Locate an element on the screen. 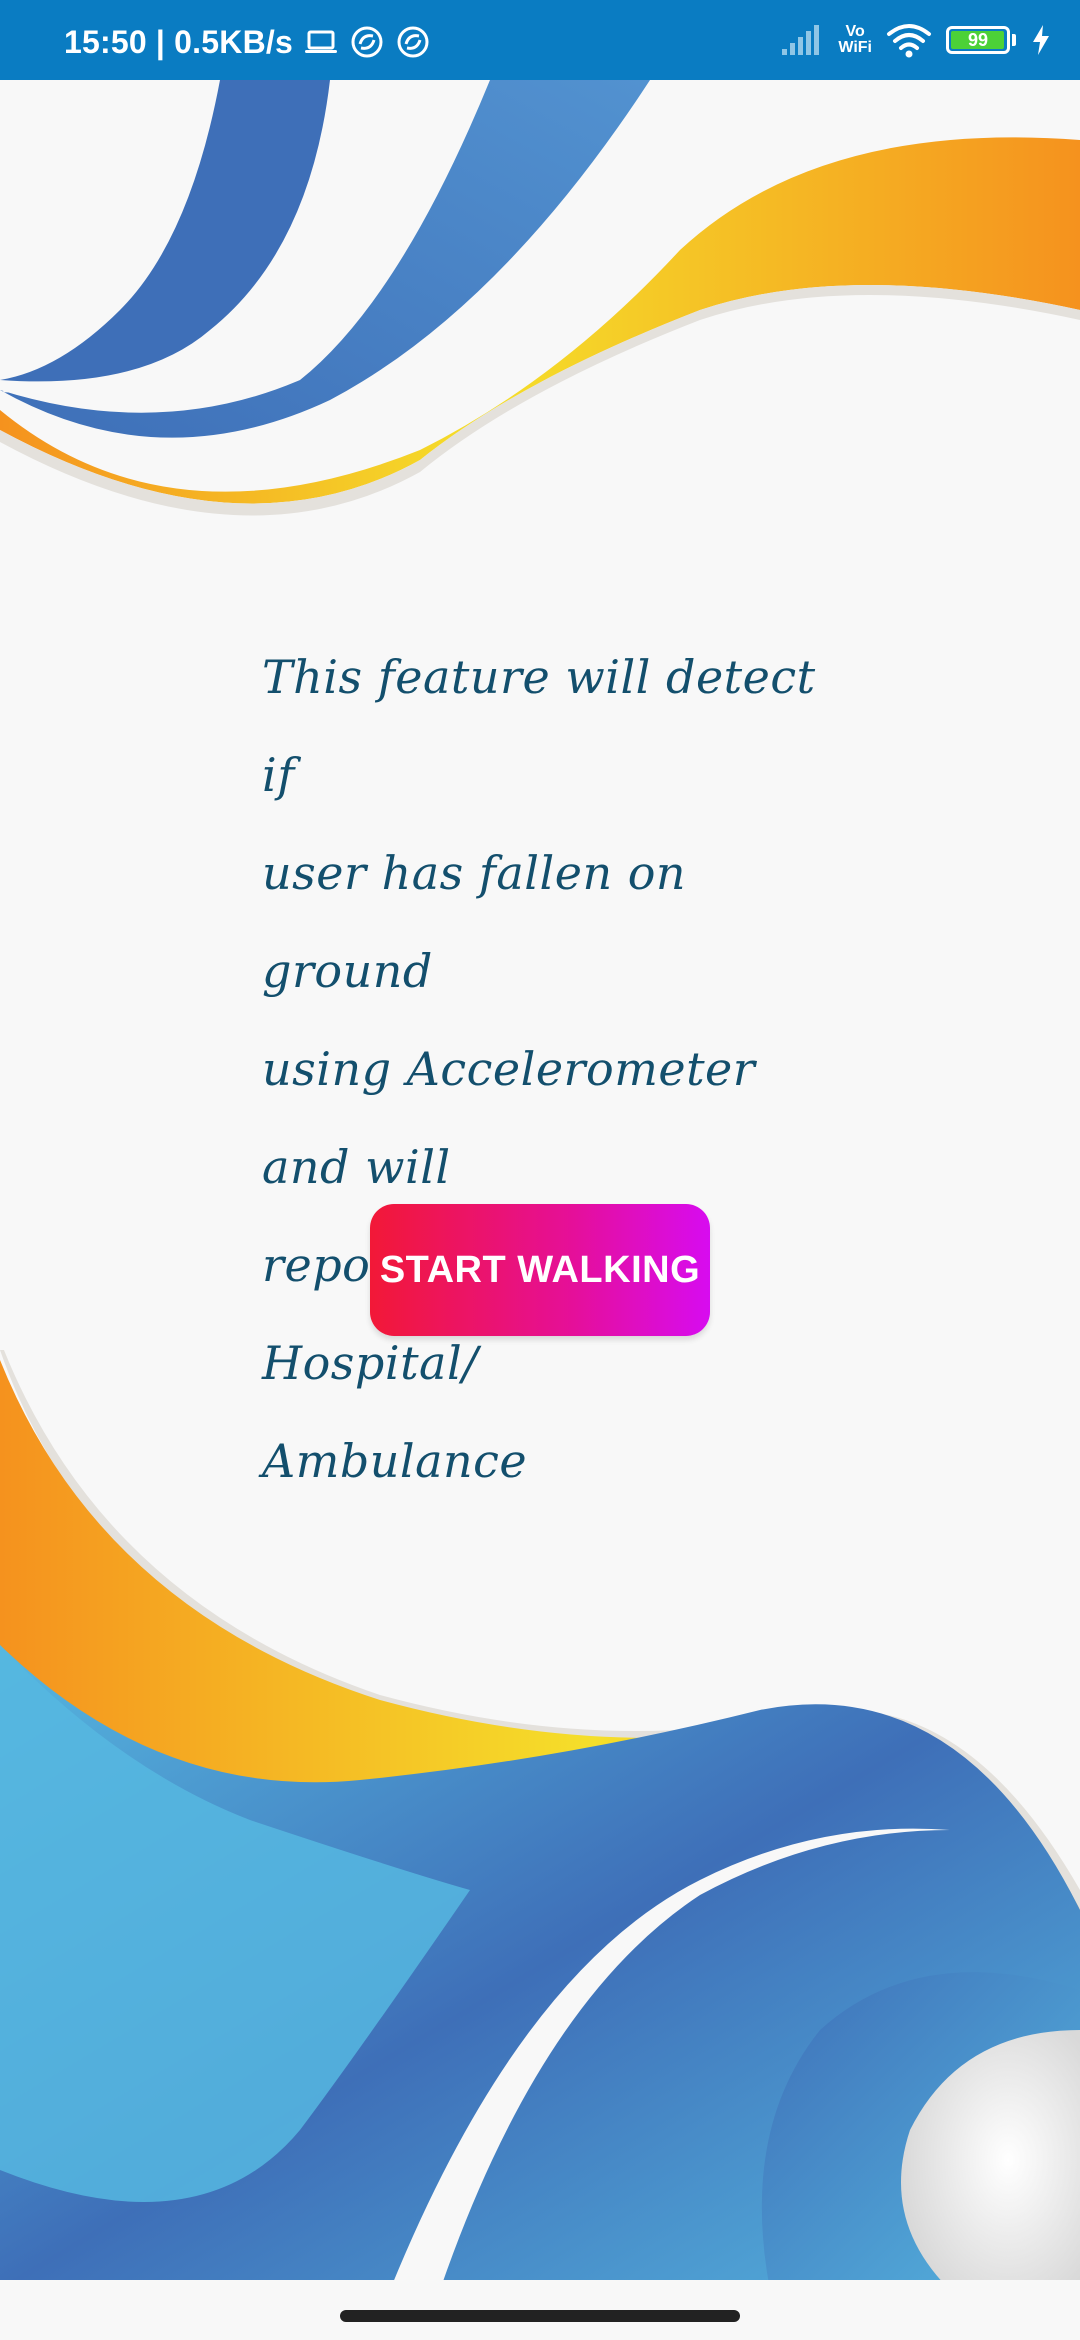  wifi-icon is located at coordinates (909, 41).